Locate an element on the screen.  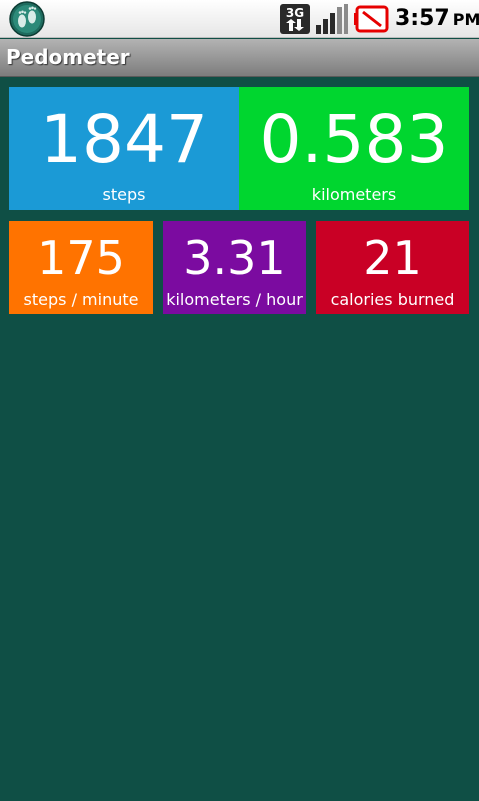
pace-tile: 175 steps / minute is located at coordinates (81, 267).